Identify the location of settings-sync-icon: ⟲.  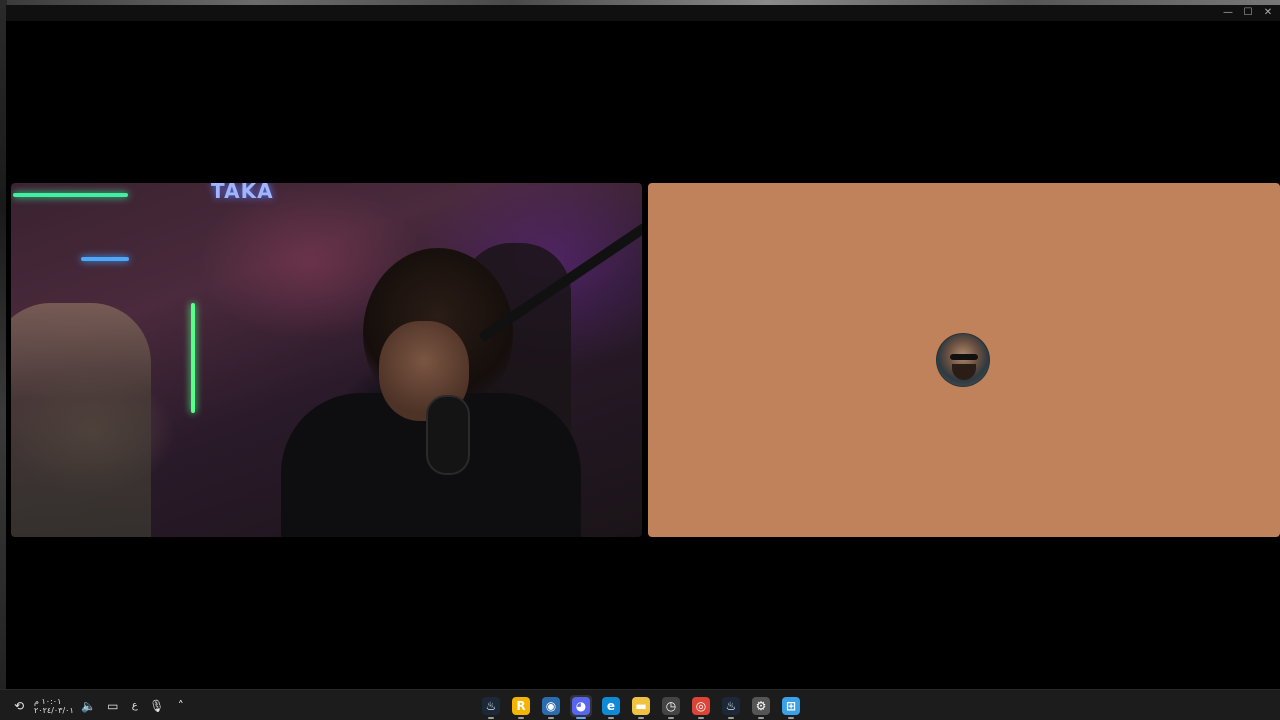
(19, 706).